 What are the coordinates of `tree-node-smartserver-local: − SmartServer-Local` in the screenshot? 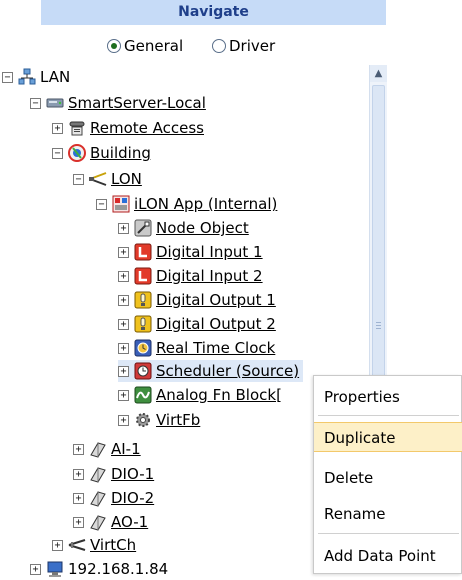 It's located at (118, 103).